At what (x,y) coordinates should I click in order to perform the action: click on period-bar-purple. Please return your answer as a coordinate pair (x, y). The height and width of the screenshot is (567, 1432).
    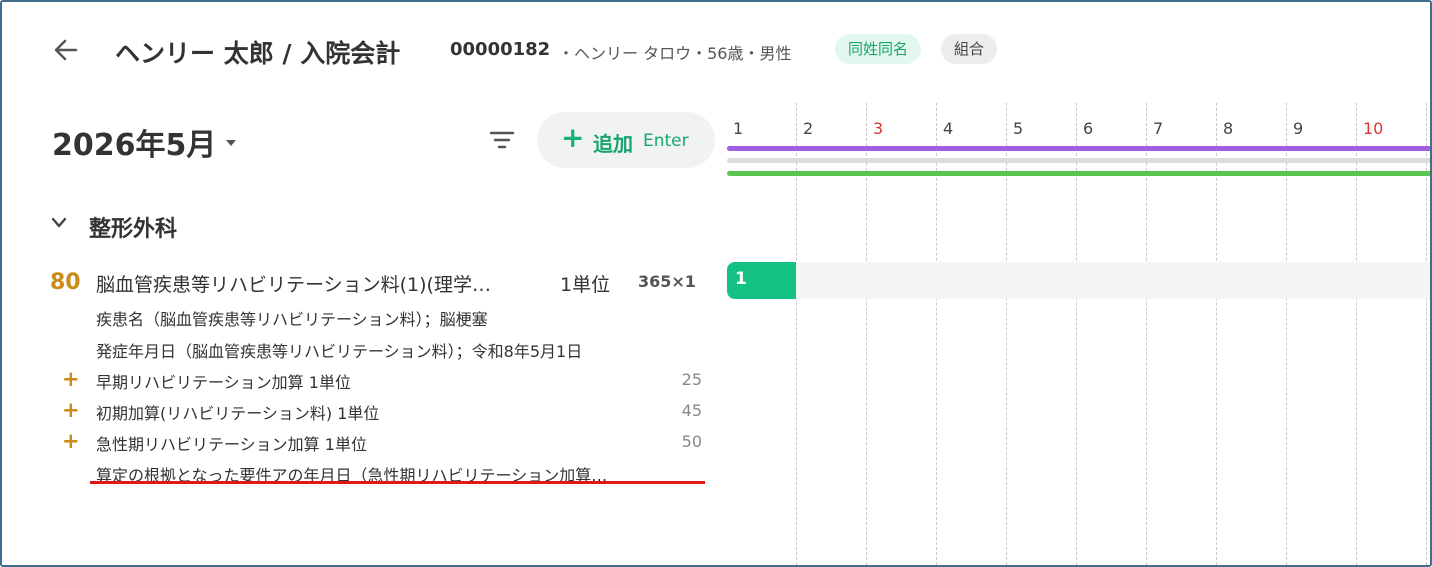
    Looking at the image, I should click on (1078, 148).